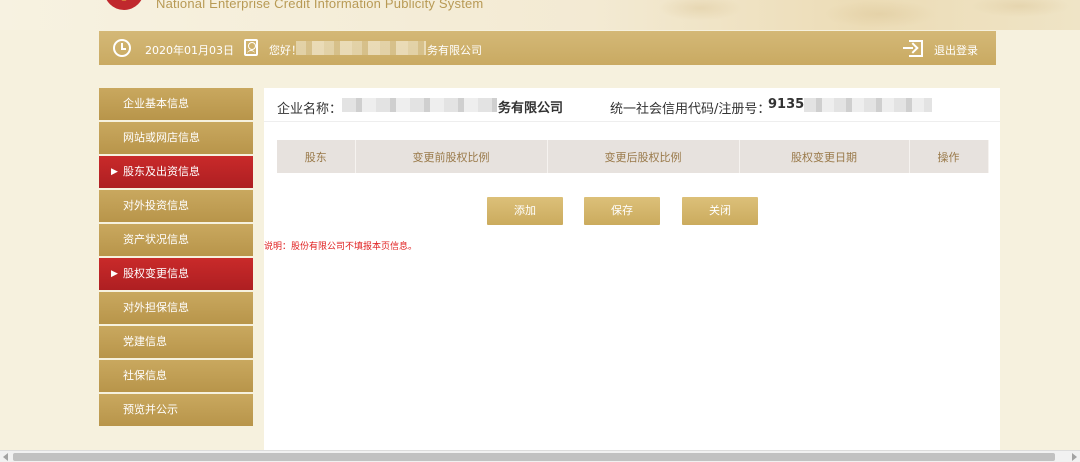 The width and height of the screenshot is (1080, 462). What do you see at coordinates (145, 341) in the screenshot?
I see `sidebar-item-label: 党建信息` at bounding box center [145, 341].